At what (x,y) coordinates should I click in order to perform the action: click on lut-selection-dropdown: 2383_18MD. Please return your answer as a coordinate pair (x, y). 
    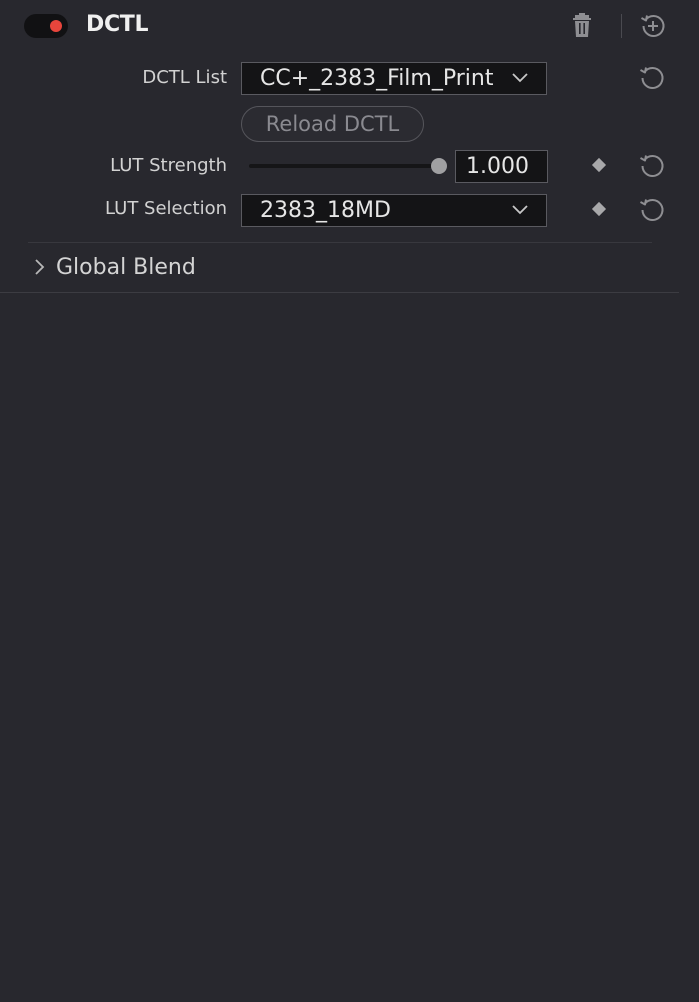
    Looking at the image, I should click on (394, 210).